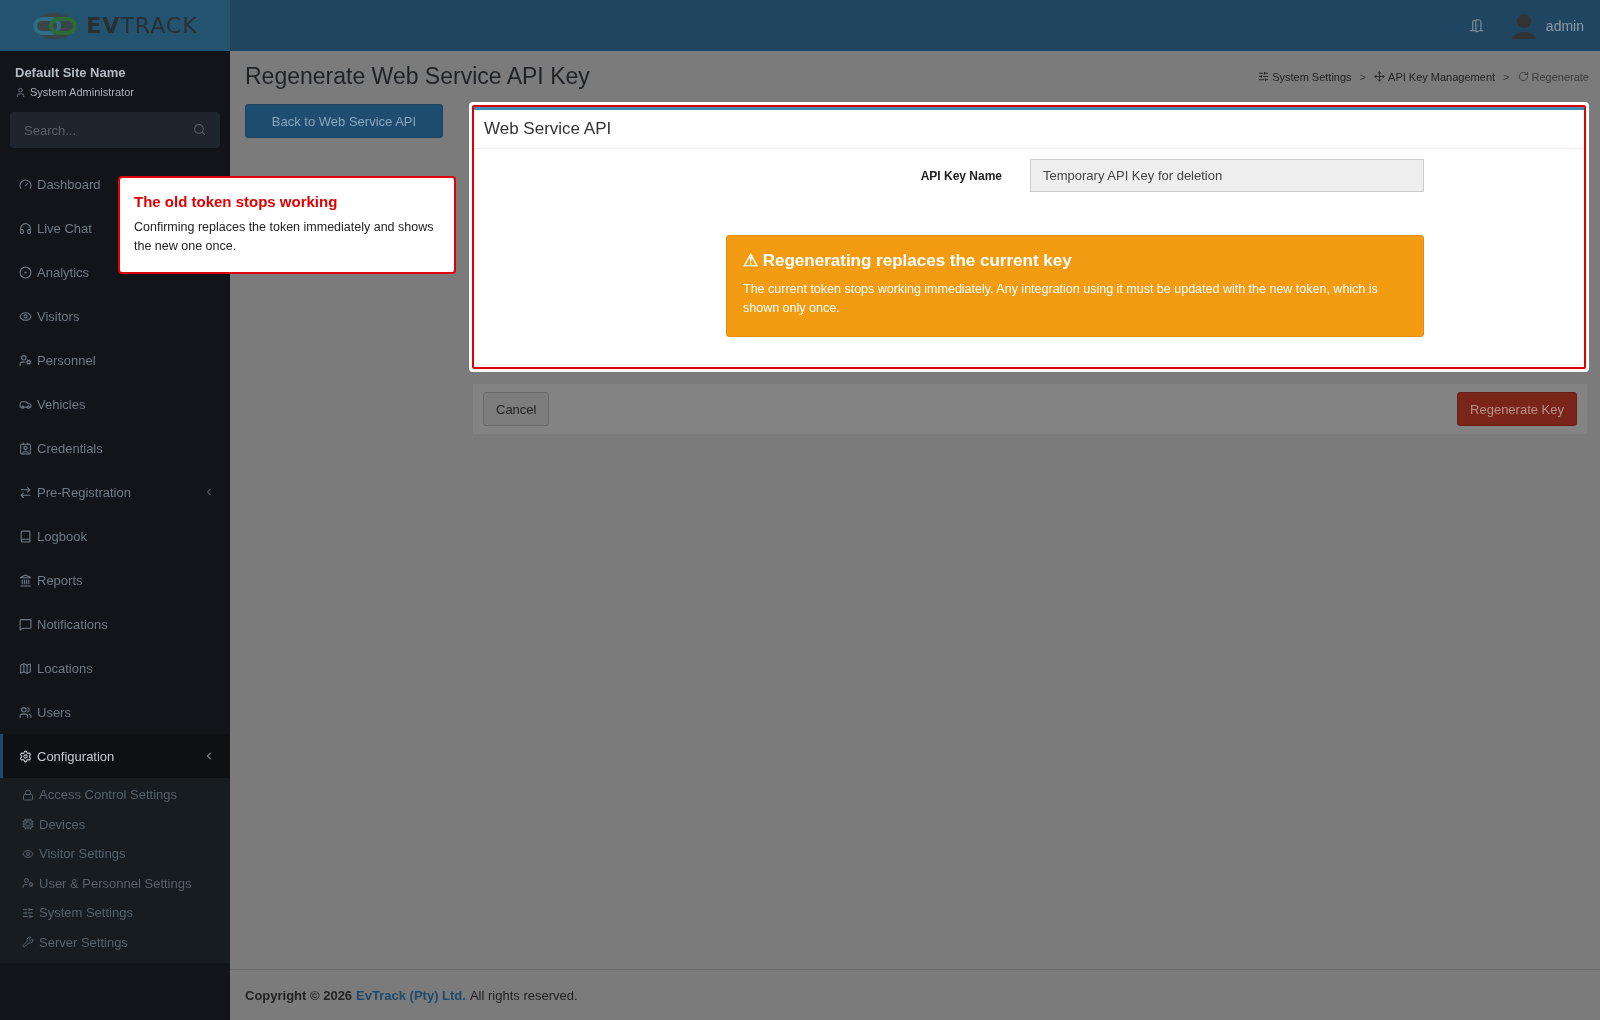 This screenshot has width=1600, height=1020. What do you see at coordinates (115, 942) in the screenshot?
I see `submenu-item: Server Settings` at bounding box center [115, 942].